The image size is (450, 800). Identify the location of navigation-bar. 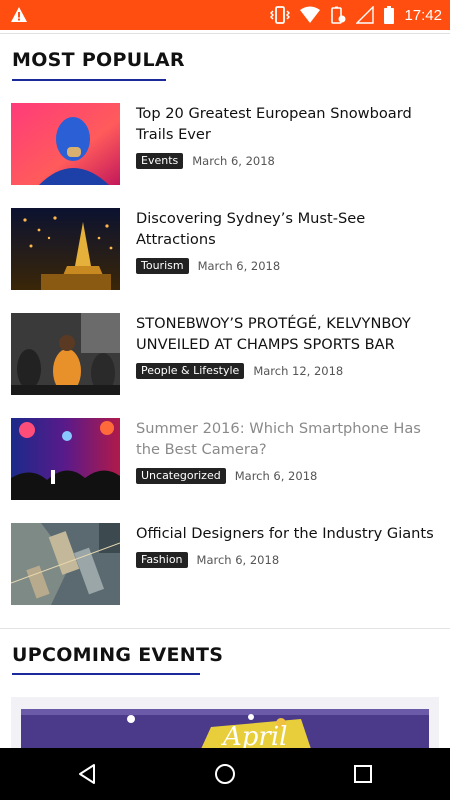
(225, 774).